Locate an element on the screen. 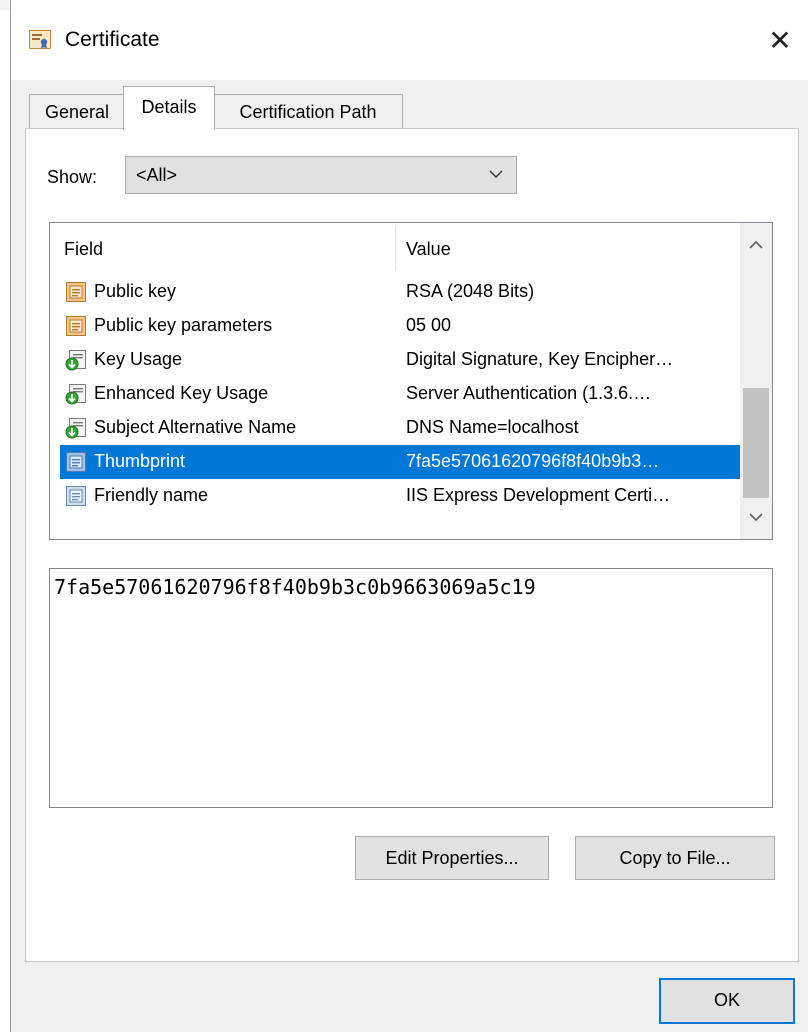 The height and width of the screenshot is (1032, 808). column-header-field: Field is located at coordinates (83, 249).